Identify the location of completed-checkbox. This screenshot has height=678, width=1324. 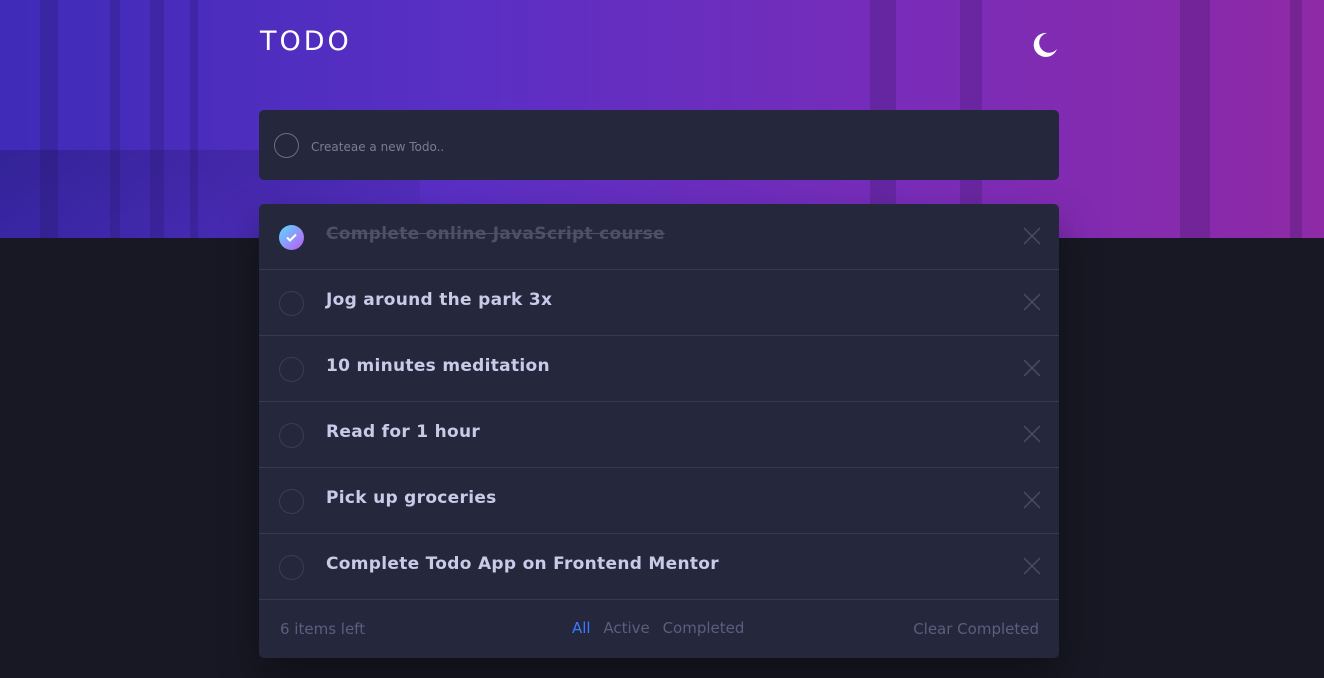
(291, 237).